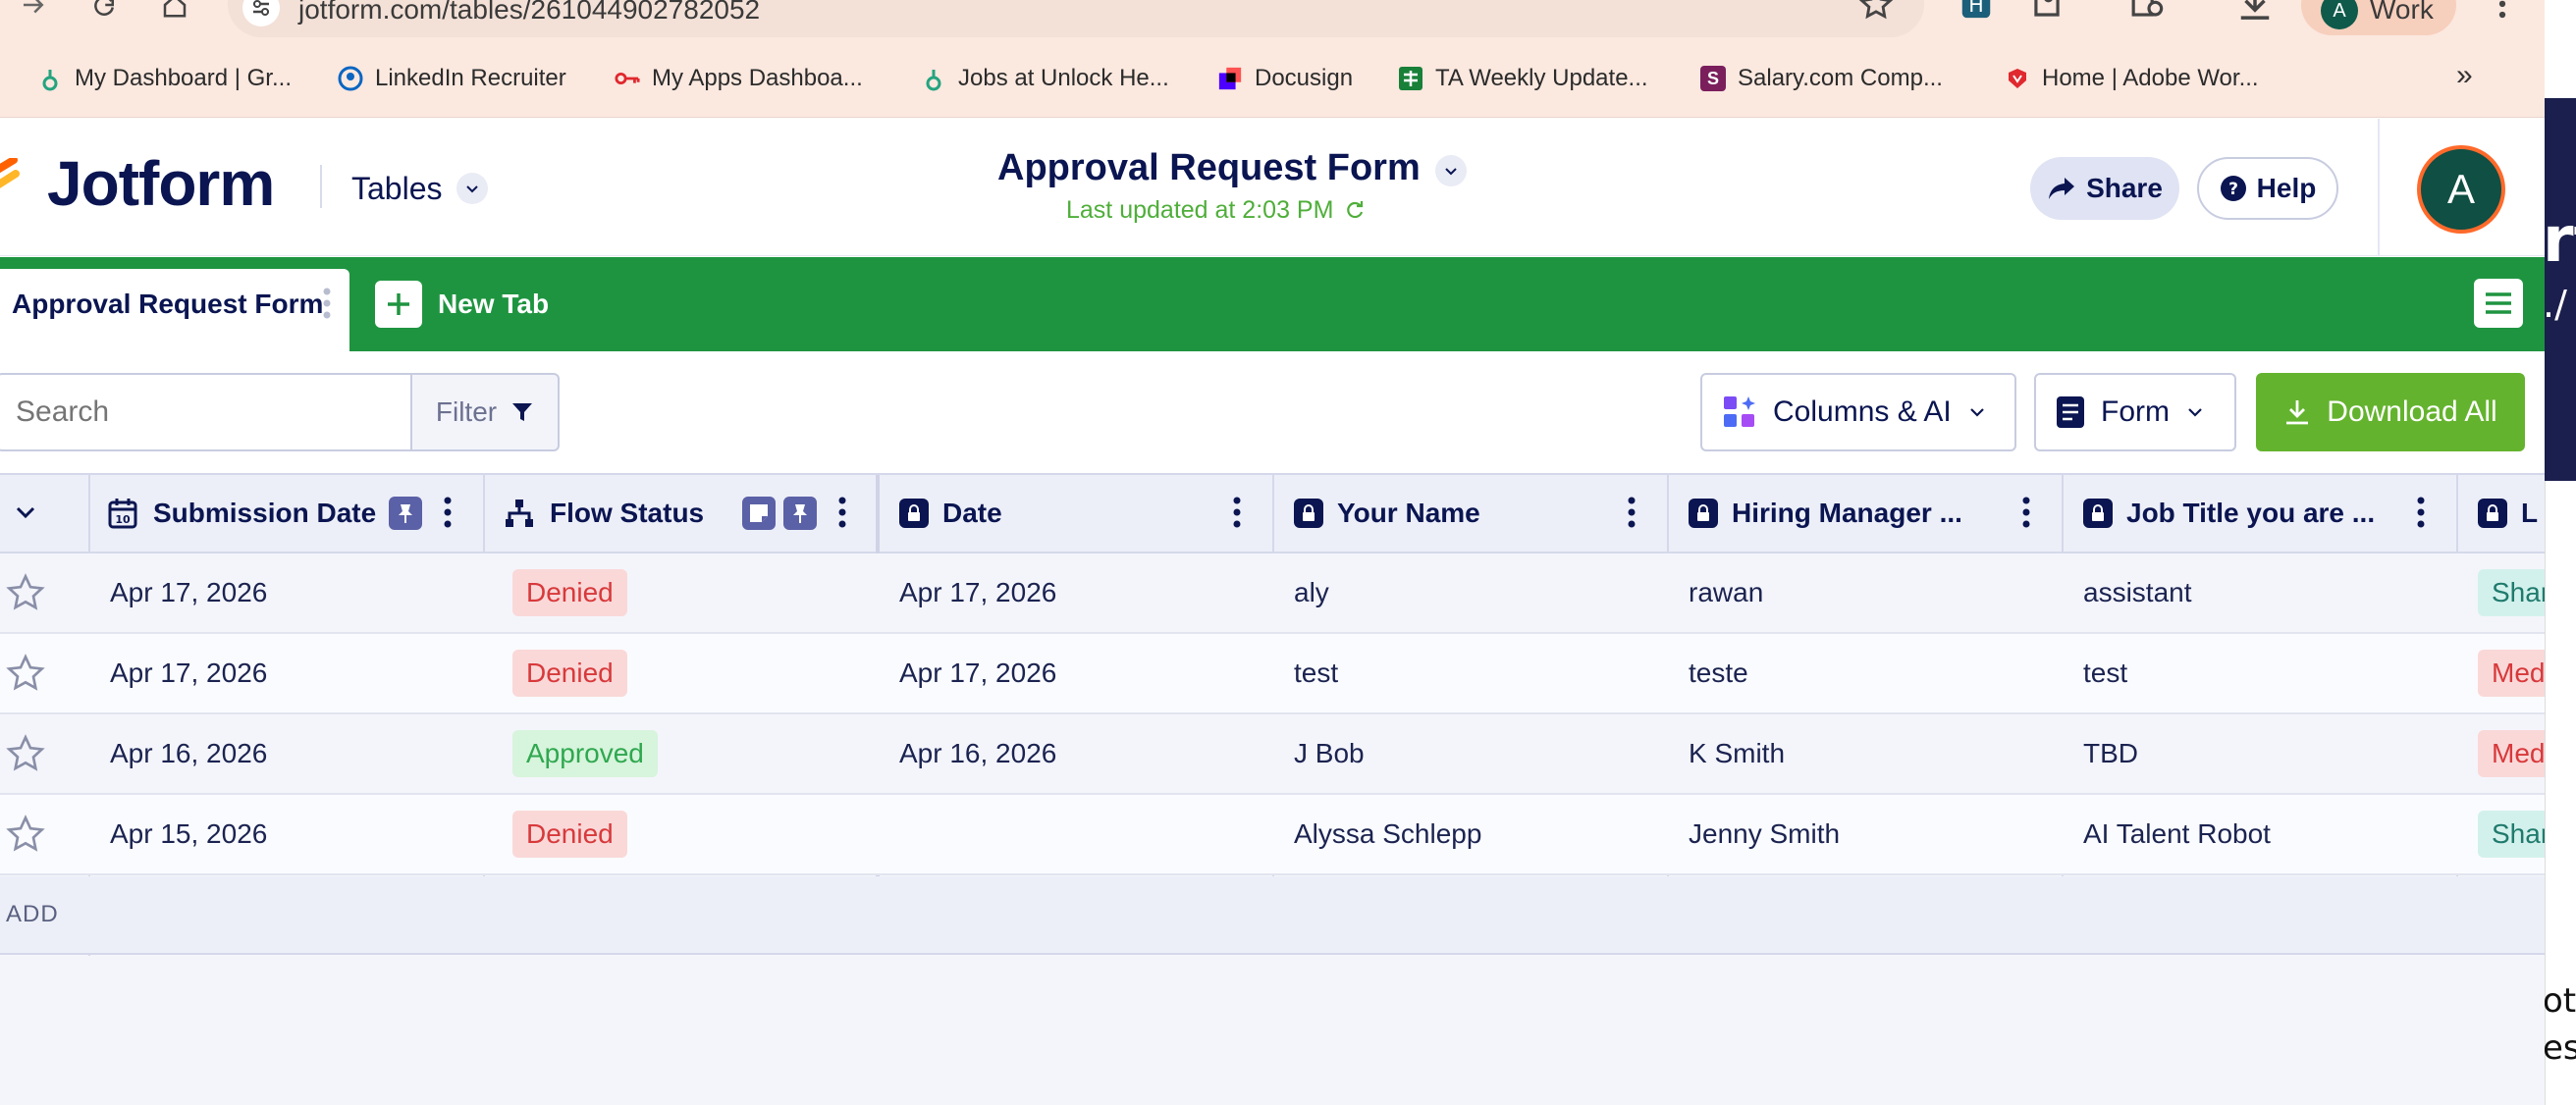 Image resolution: width=2576 pixels, height=1105 pixels. What do you see at coordinates (245, 513) in the screenshot?
I see `column-header-submission-date: 10 Submission Date` at bounding box center [245, 513].